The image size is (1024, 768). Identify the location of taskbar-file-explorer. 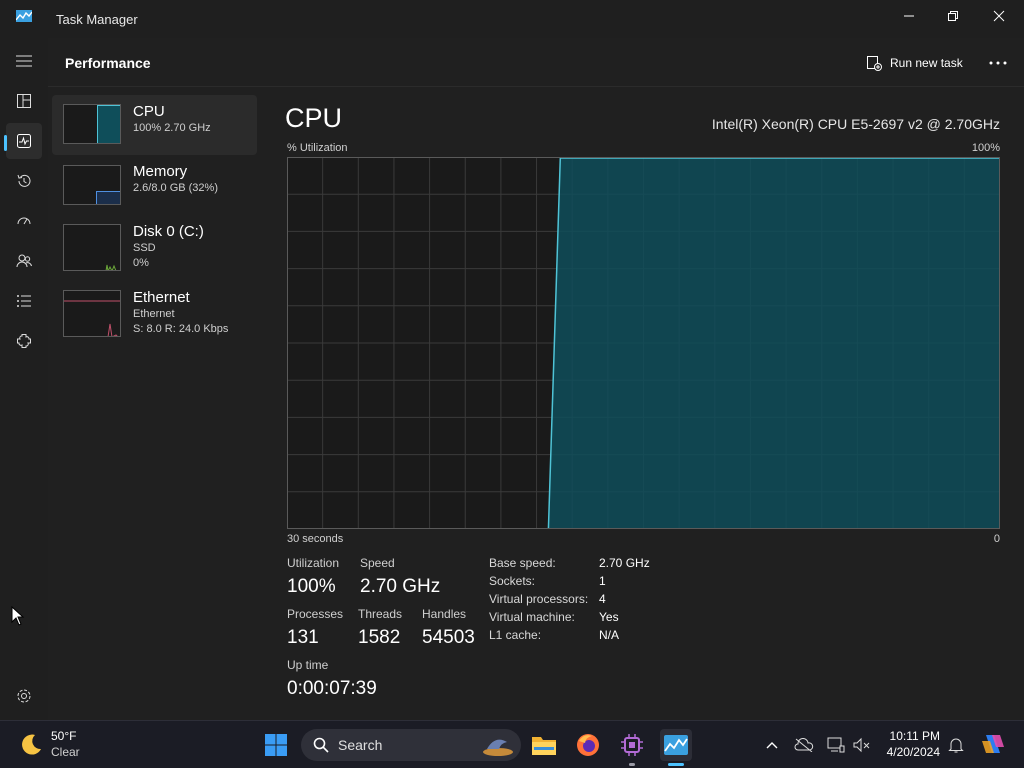
(544, 745).